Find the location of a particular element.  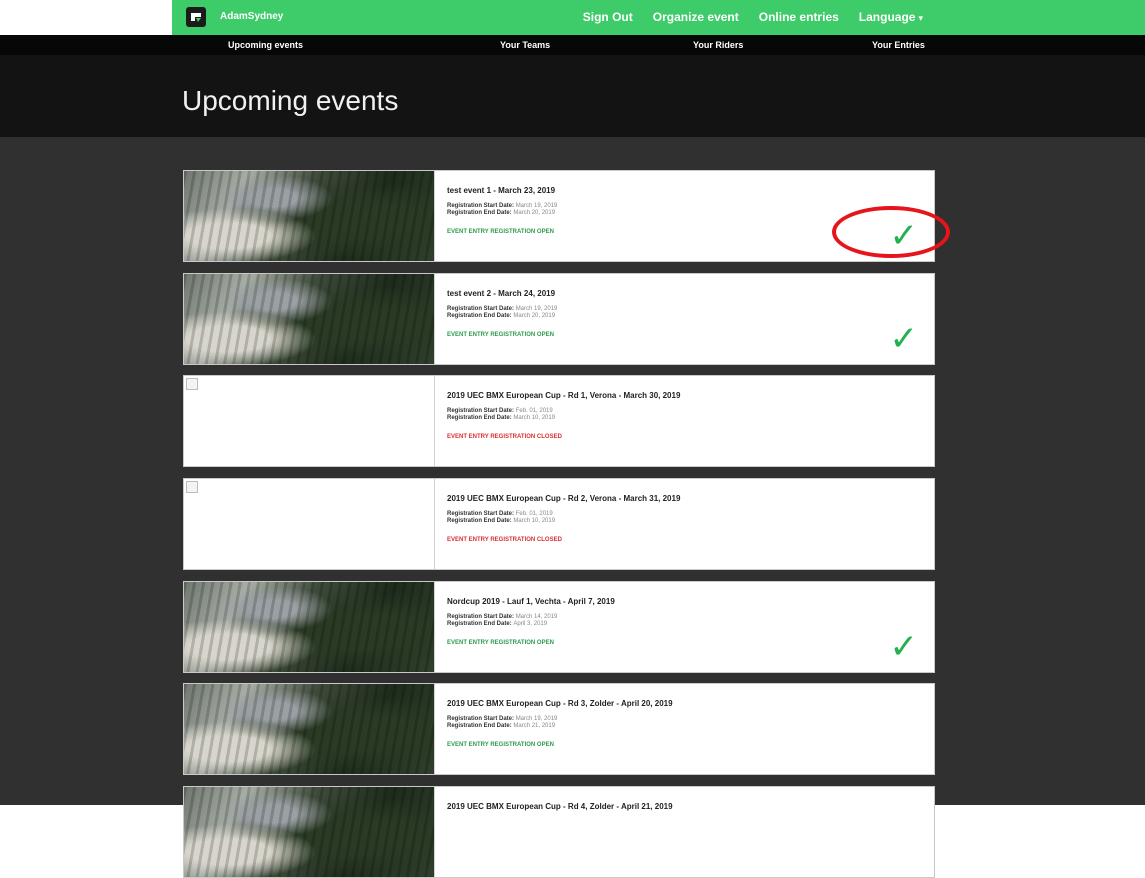

sign-out-link: Sign Out is located at coordinates (608, 17).